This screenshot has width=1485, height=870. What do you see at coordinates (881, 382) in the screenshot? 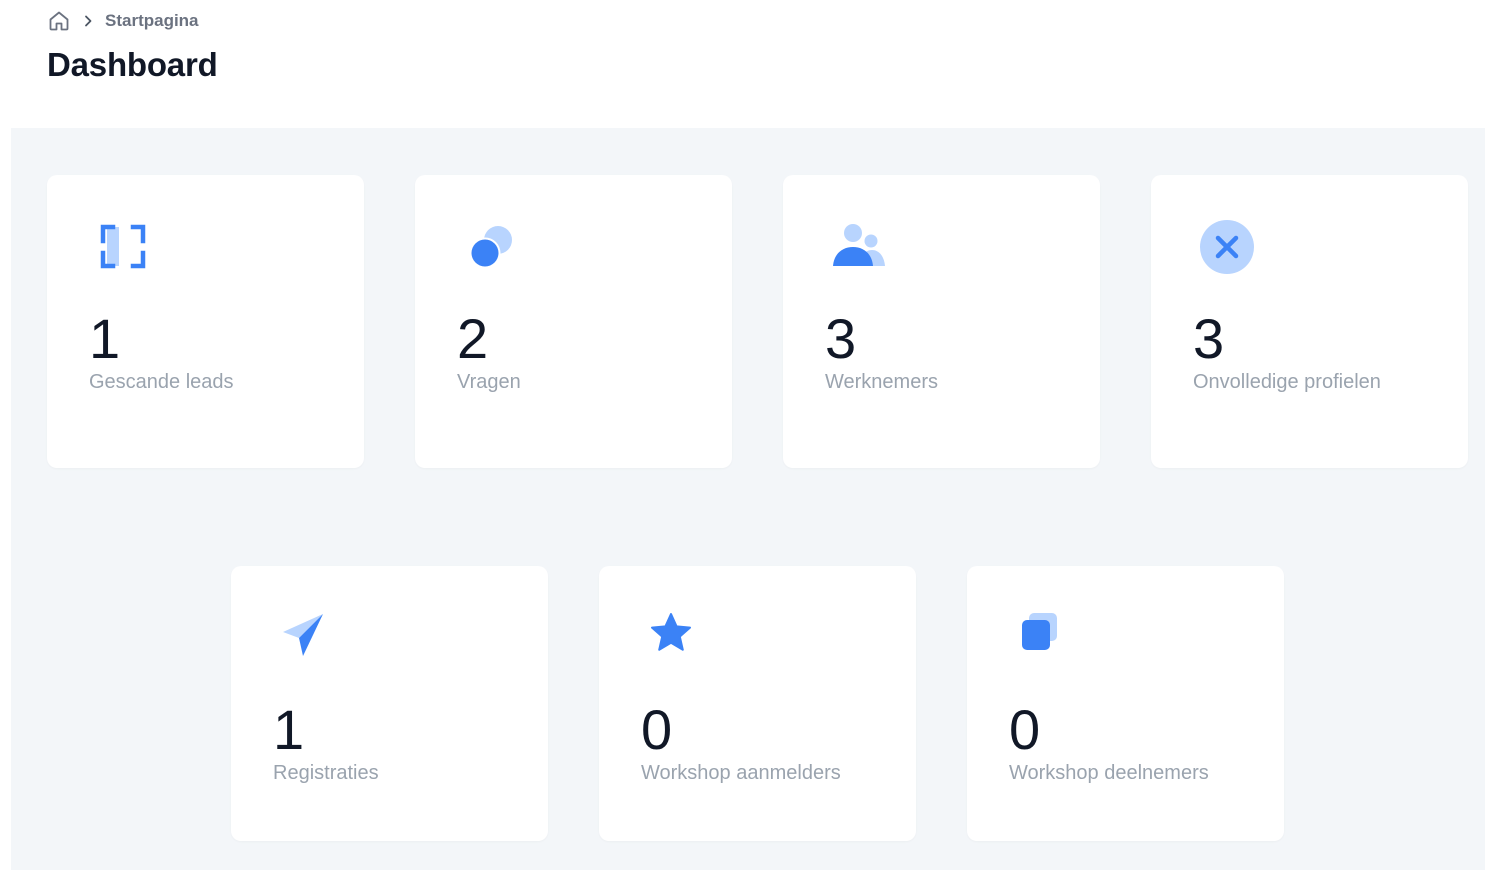
I see `stat-label: Werknemers` at bounding box center [881, 382].